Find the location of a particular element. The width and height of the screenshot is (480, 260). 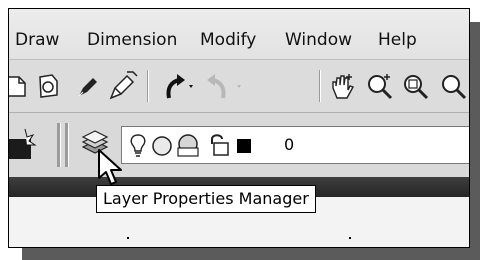

match-properties-icon is located at coordinates (123, 88).